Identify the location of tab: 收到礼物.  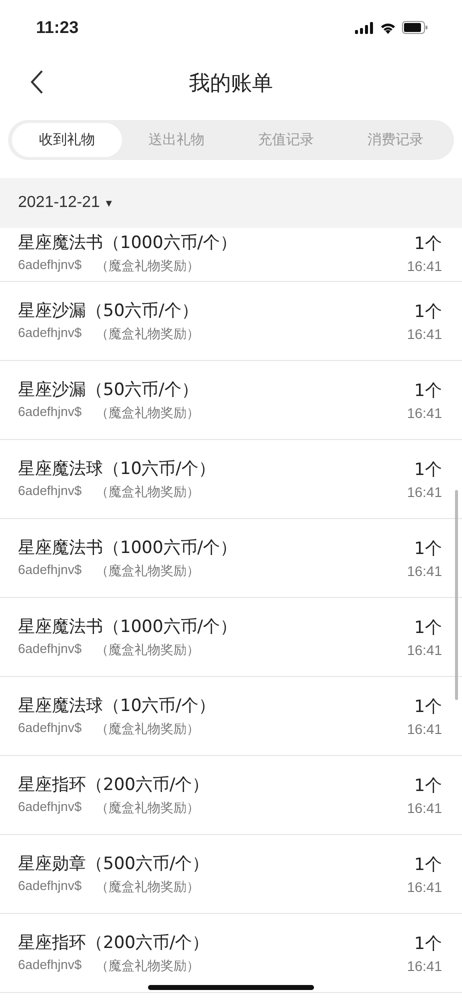
(67, 140).